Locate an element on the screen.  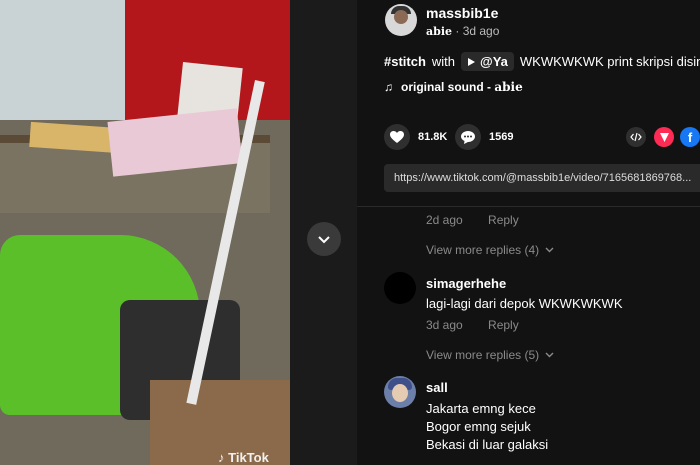
facebook-icon: f is located at coordinates (690, 137).